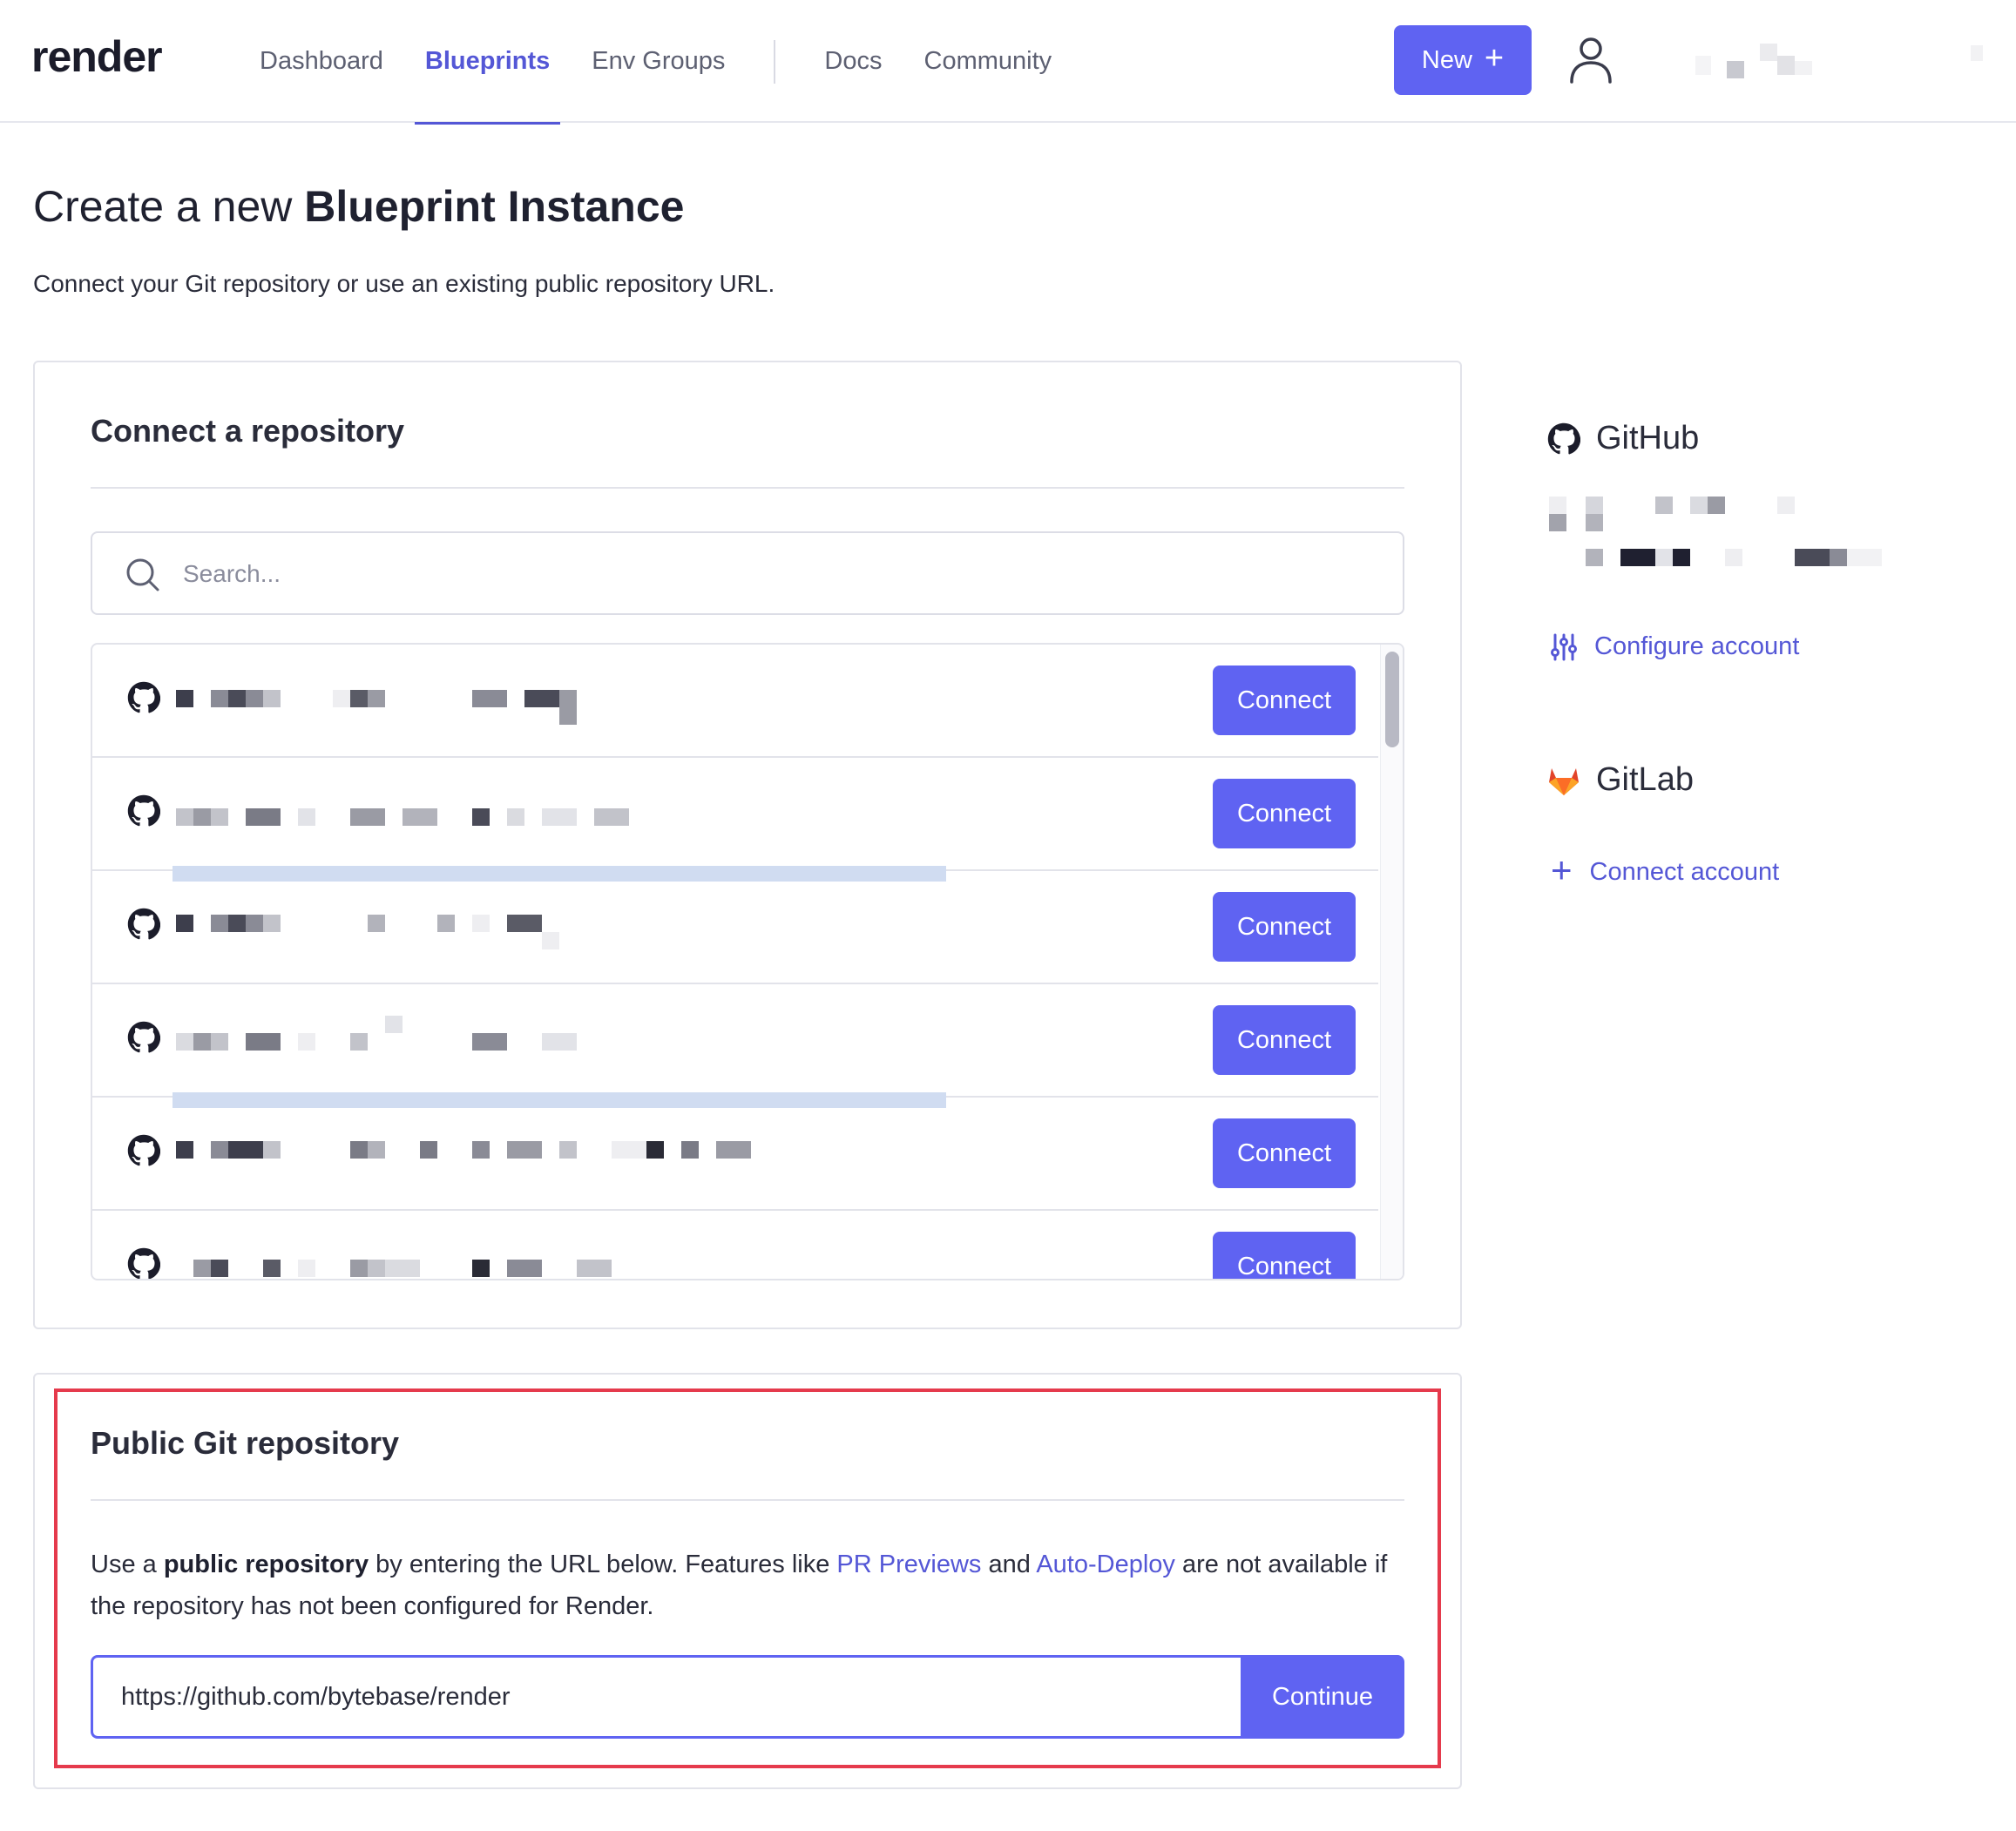  I want to click on github-heading: GitHub, so click(1623, 438).